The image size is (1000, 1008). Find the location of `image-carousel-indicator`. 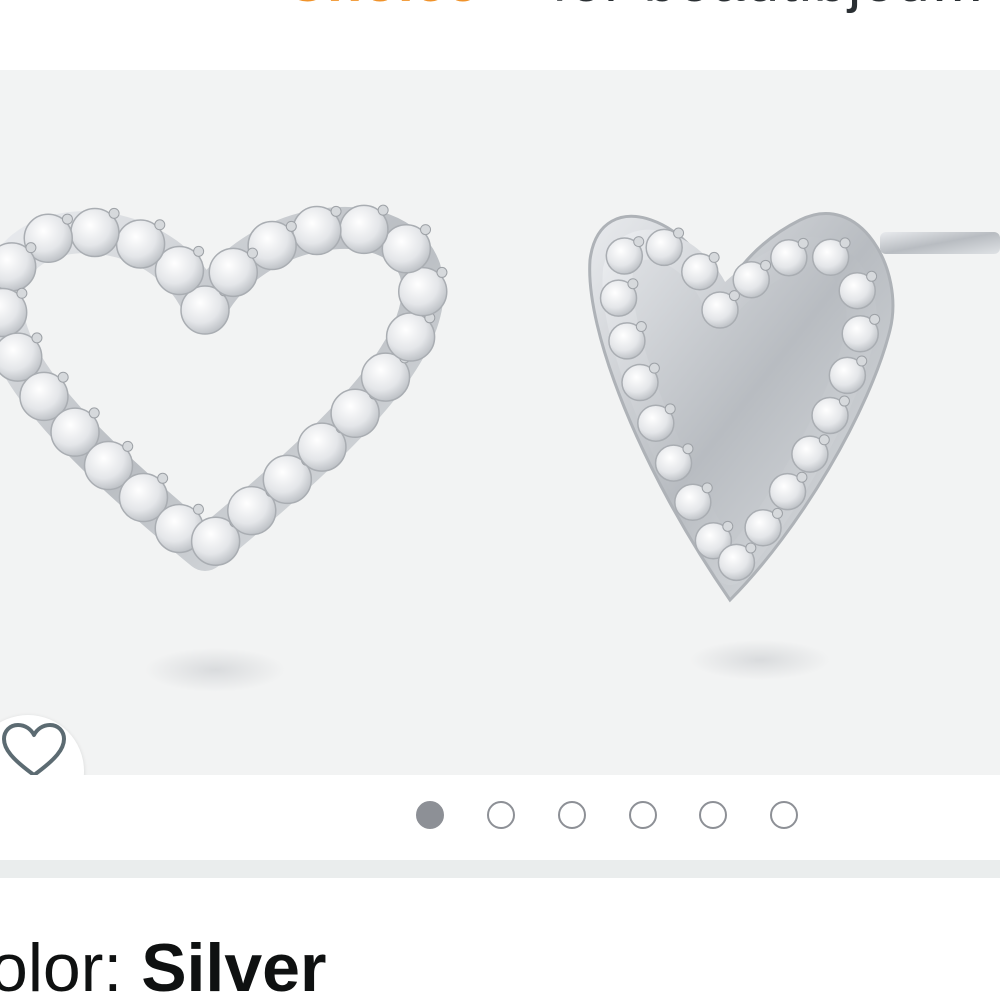

image-carousel-indicator is located at coordinates (500, 817).